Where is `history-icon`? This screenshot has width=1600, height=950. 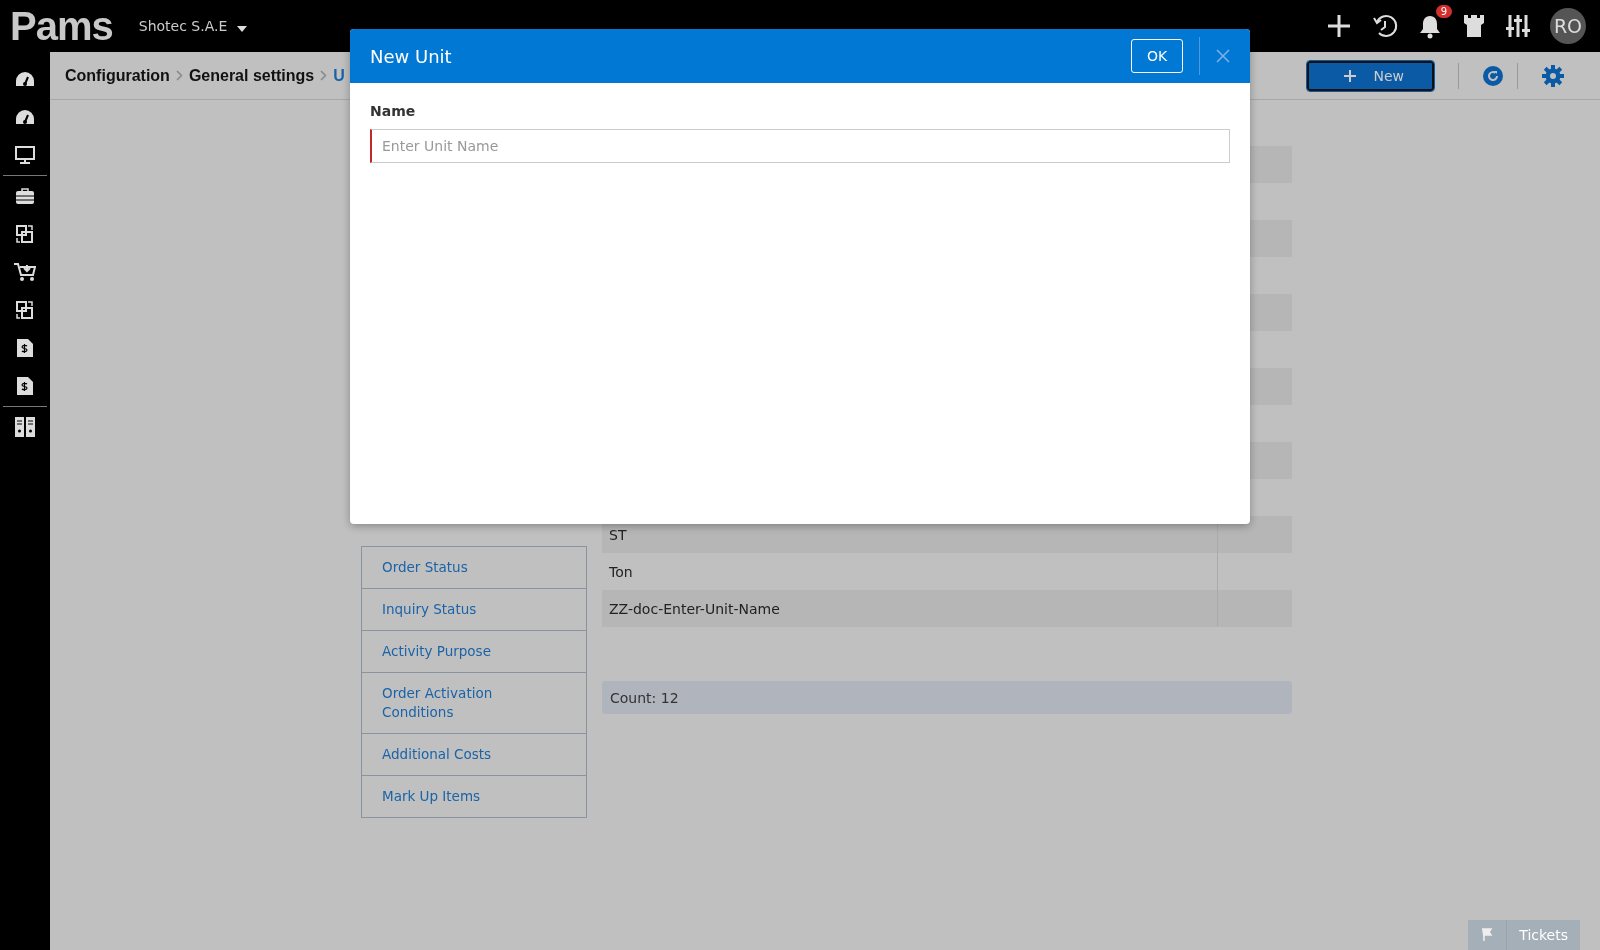 history-icon is located at coordinates (1385, 26).